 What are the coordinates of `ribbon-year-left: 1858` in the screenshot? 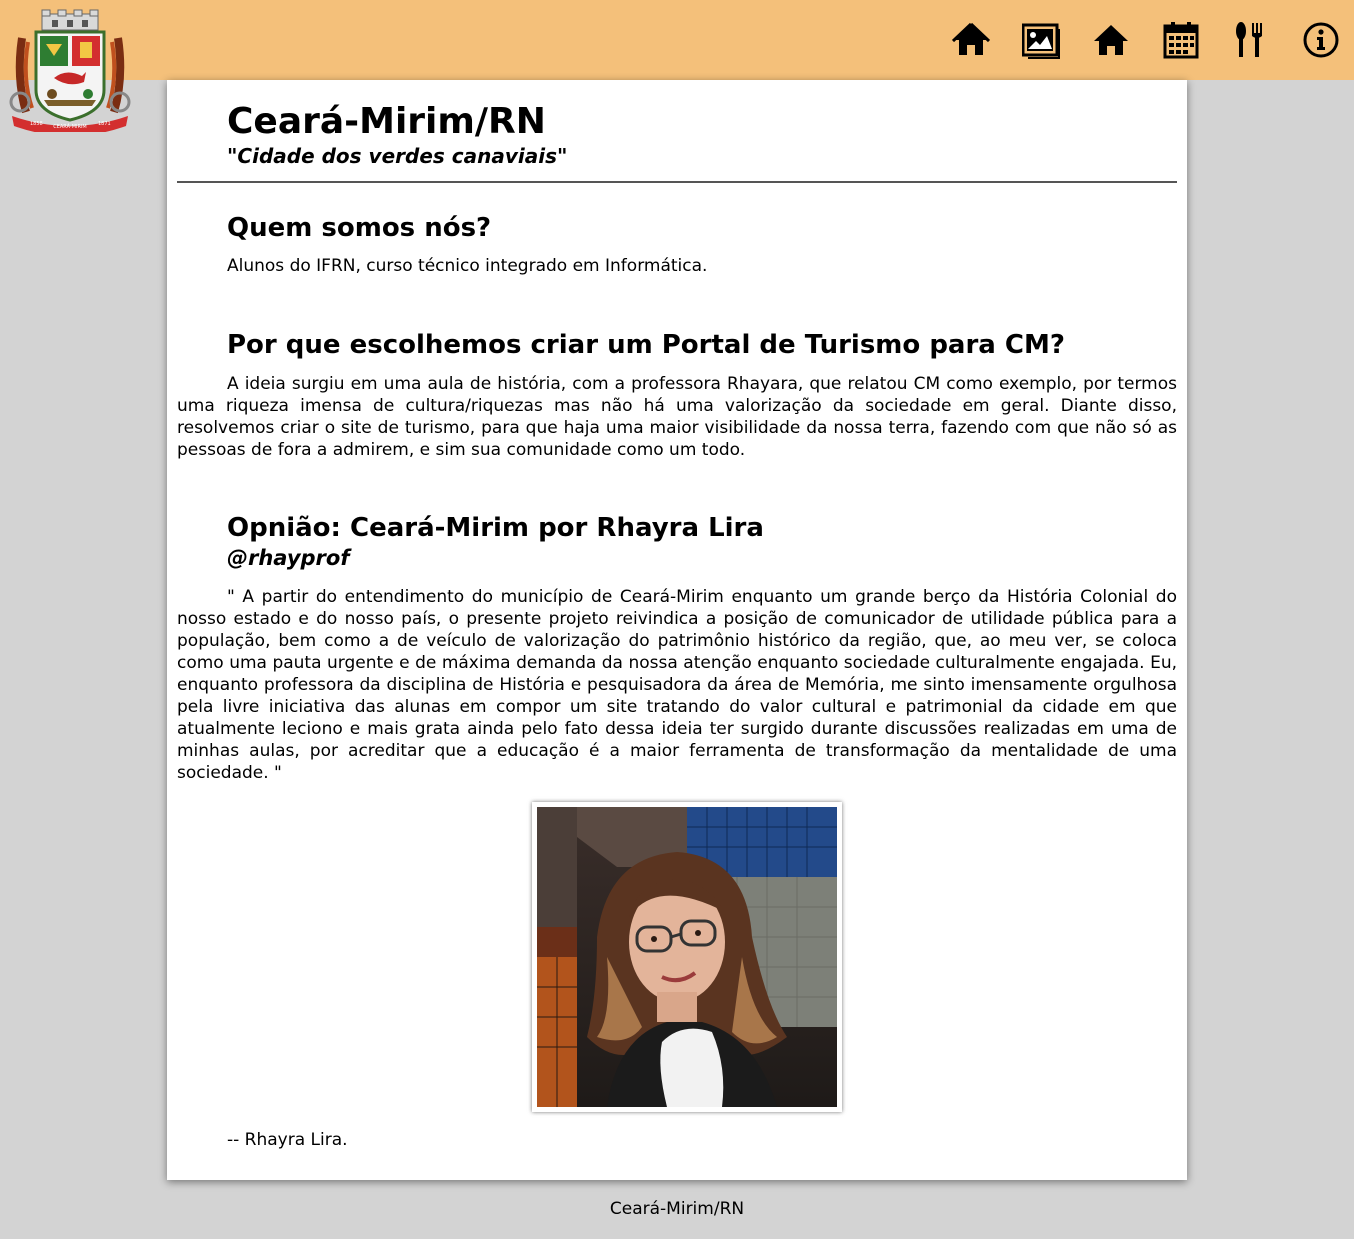 It's located at (36, 124).